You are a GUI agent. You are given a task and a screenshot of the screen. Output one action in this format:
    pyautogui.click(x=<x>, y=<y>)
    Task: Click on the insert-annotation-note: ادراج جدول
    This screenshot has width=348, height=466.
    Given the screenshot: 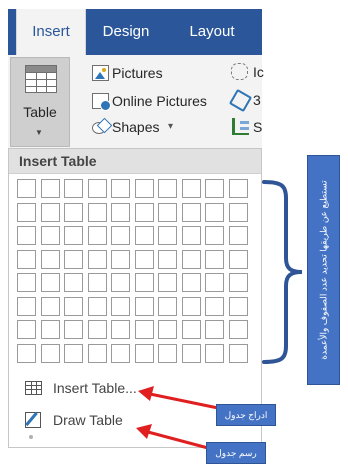 What is the action you would take?
    pyautogui.click(x=246, y=415)
    